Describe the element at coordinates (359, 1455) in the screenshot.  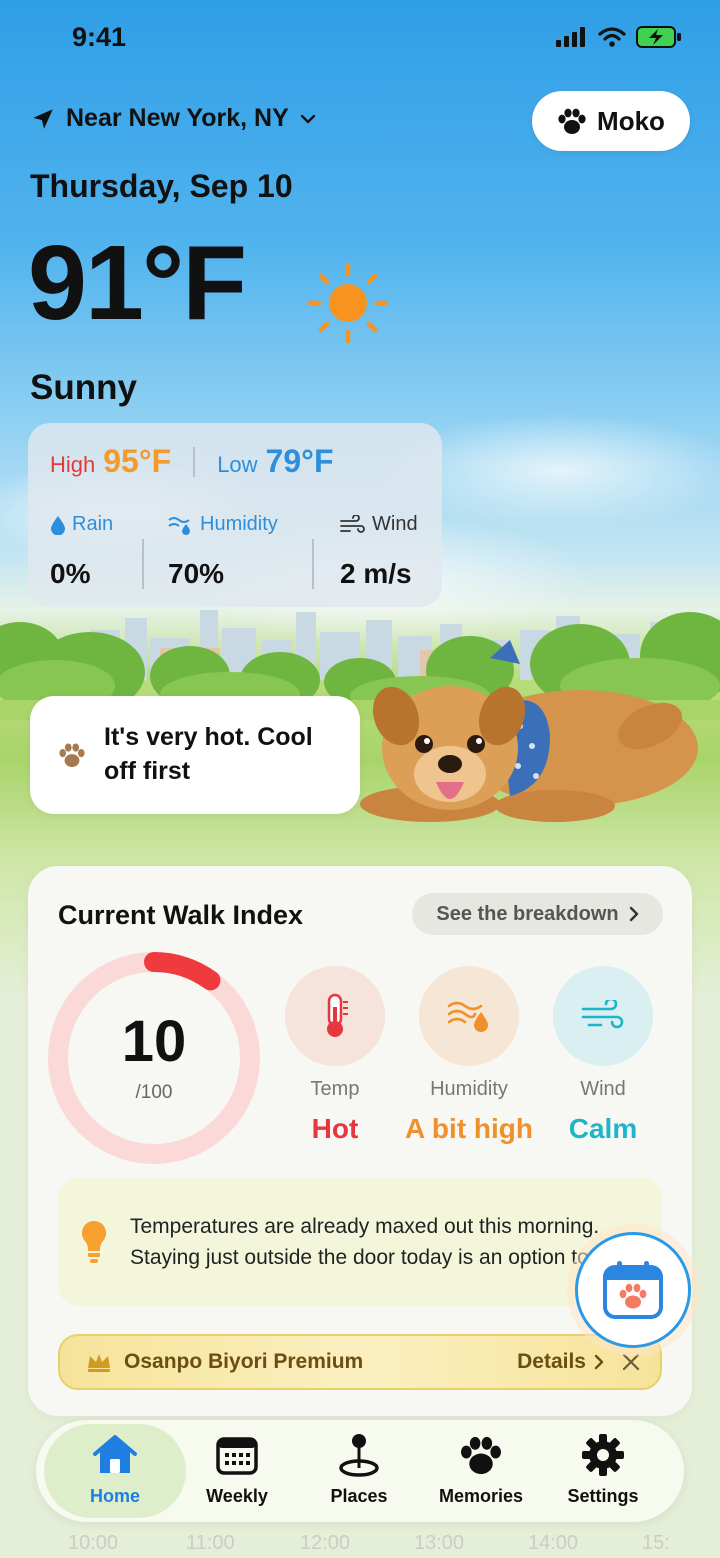
I see `map-pin-icon` at that location.